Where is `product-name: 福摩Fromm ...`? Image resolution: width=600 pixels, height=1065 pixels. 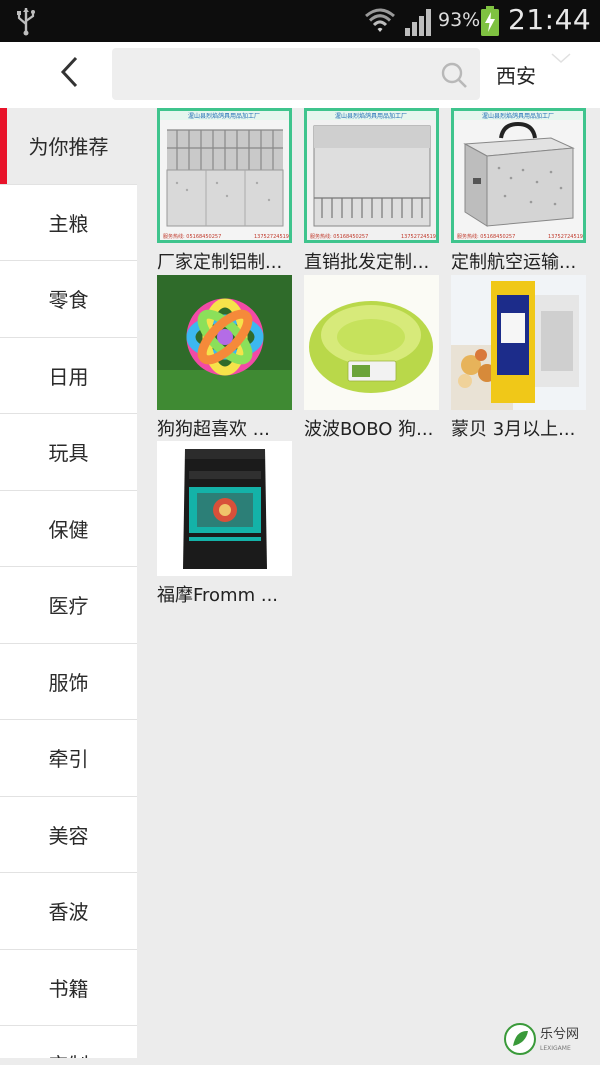
product-name: 福摩Fromm ... is located at coordinates (218, 595).